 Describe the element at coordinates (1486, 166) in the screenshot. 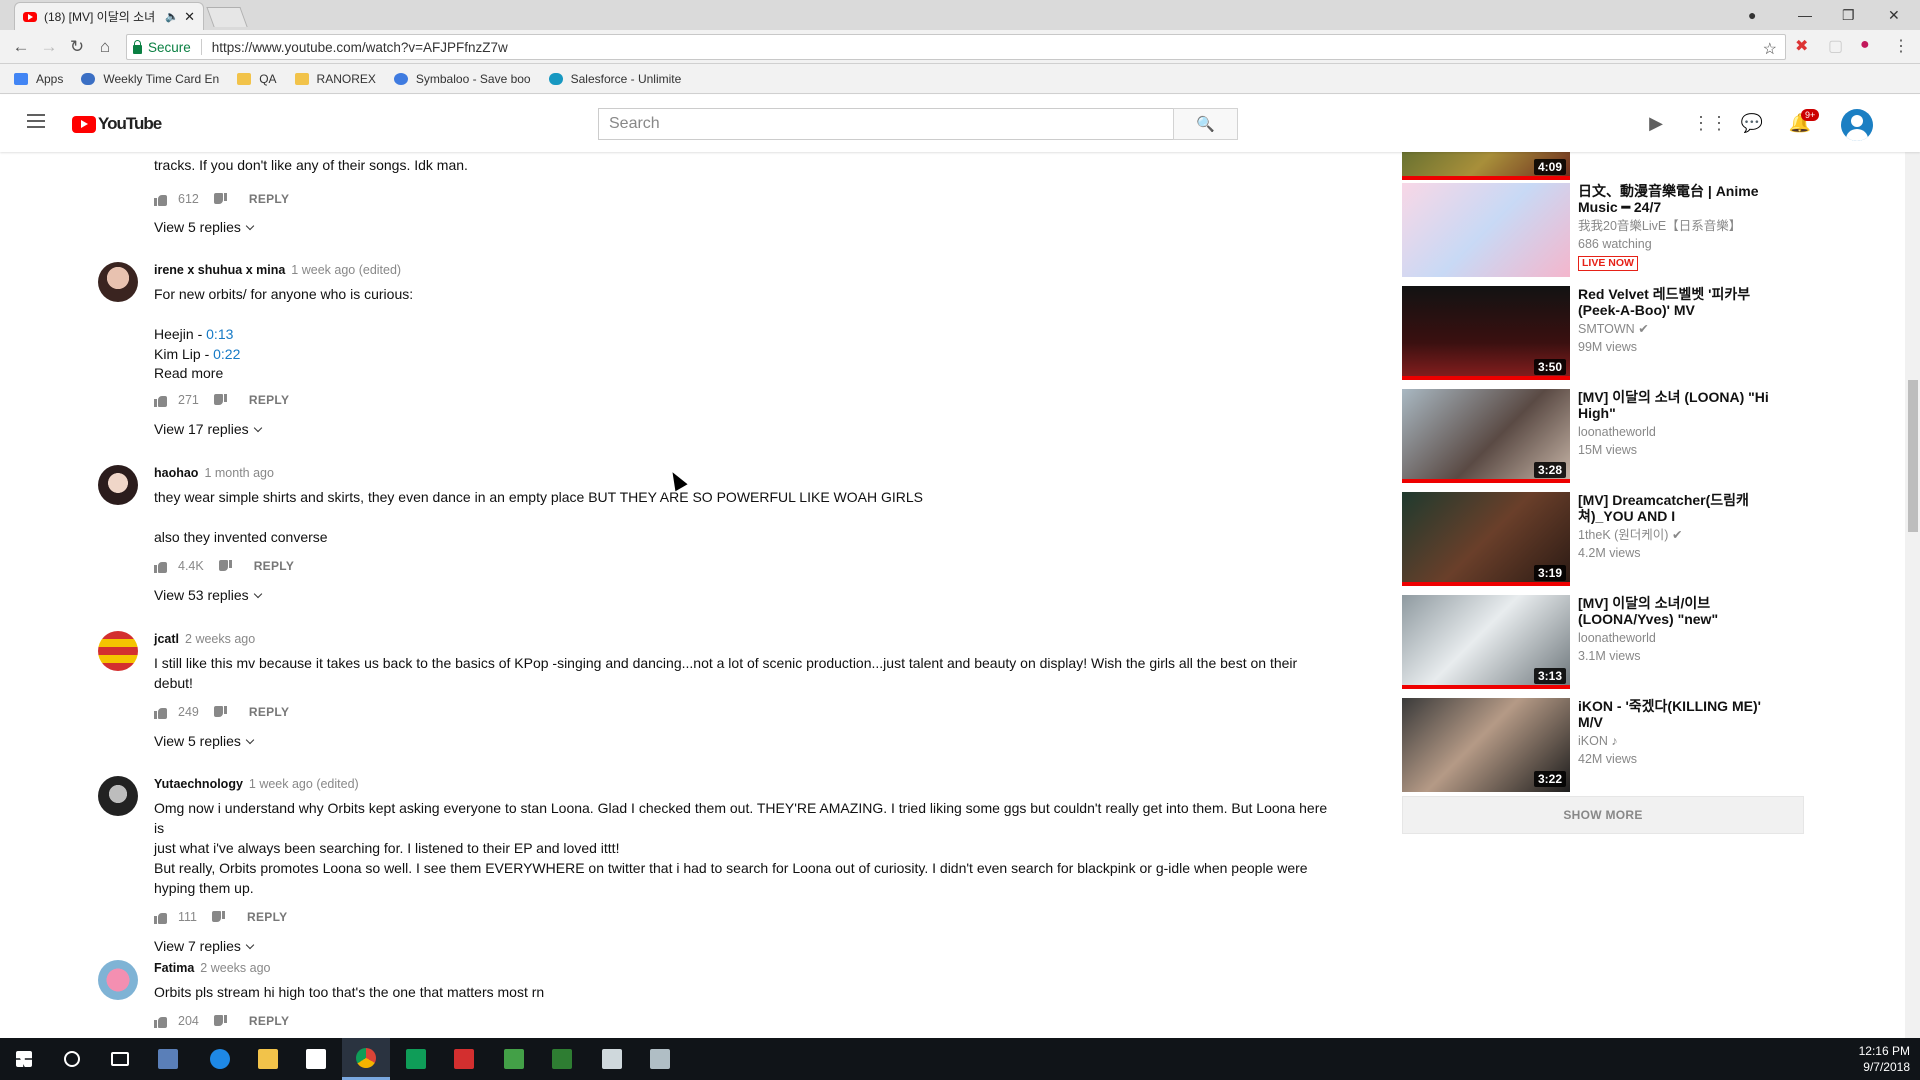

I see `video-thumbnail: 4:09` at that location.